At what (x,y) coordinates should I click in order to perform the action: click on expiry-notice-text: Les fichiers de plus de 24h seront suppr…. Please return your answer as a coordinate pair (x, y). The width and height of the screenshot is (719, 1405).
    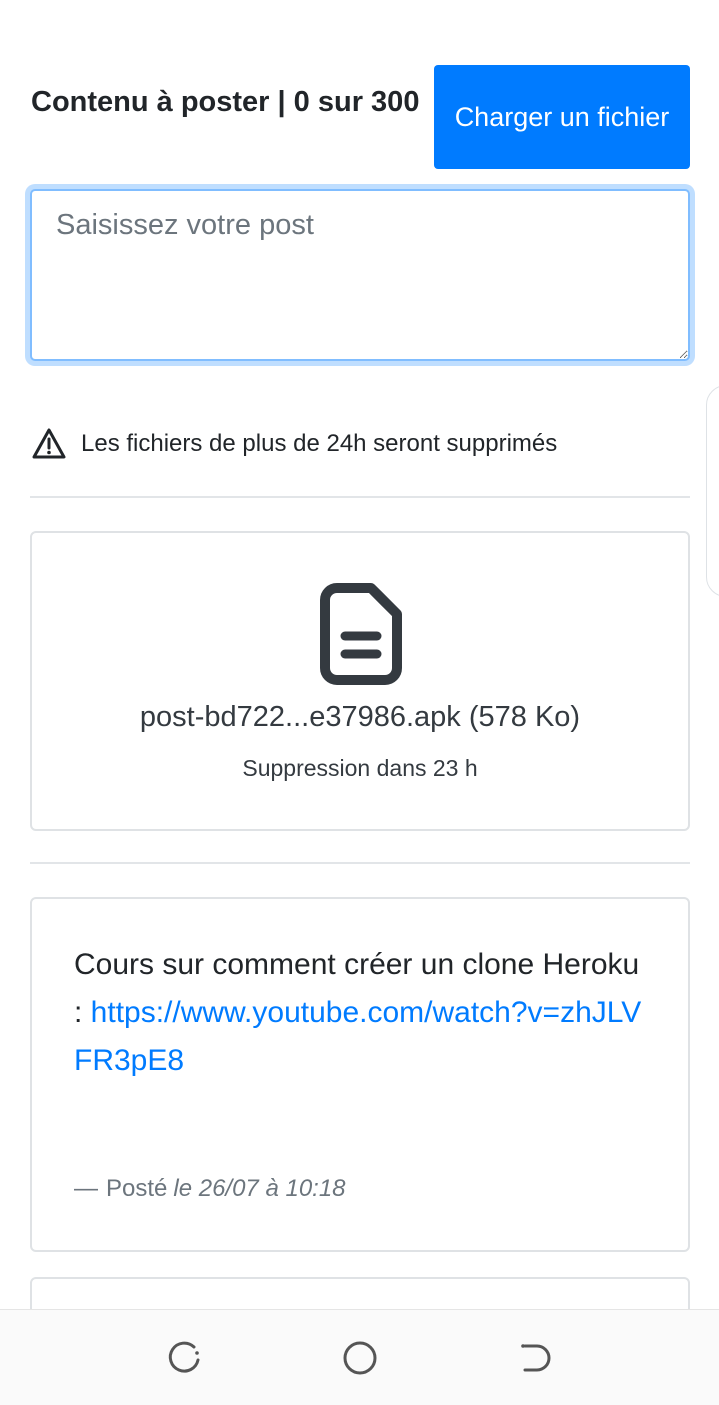
    Looking at the image, I should click on (319, 443).